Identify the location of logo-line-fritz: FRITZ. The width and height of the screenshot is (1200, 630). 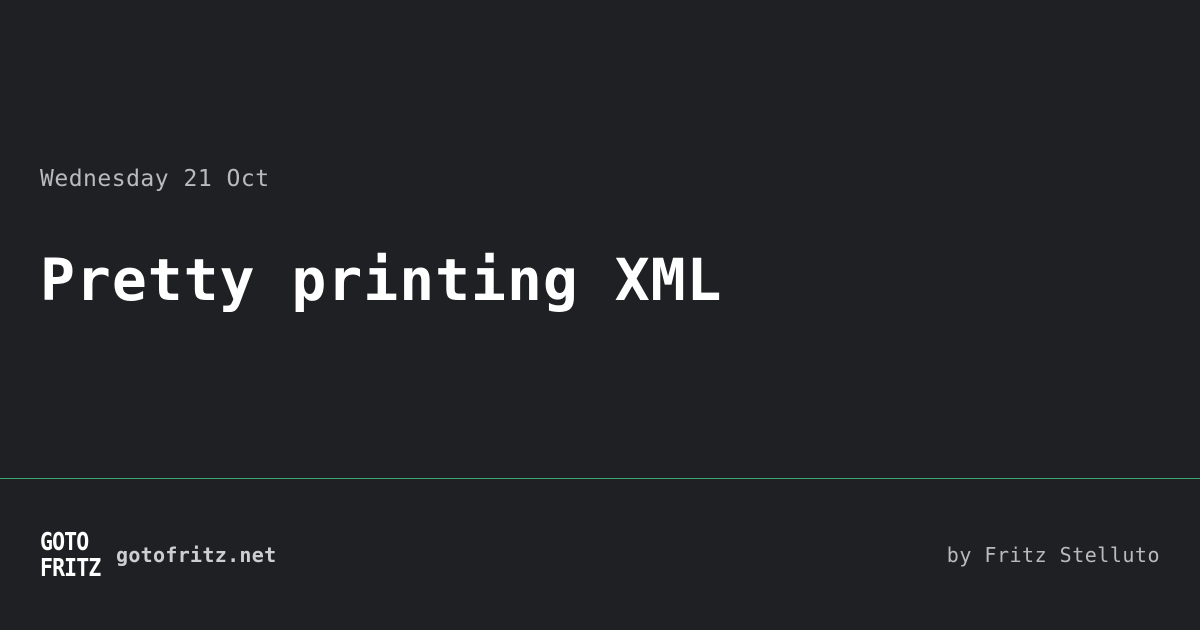
(70, 567).